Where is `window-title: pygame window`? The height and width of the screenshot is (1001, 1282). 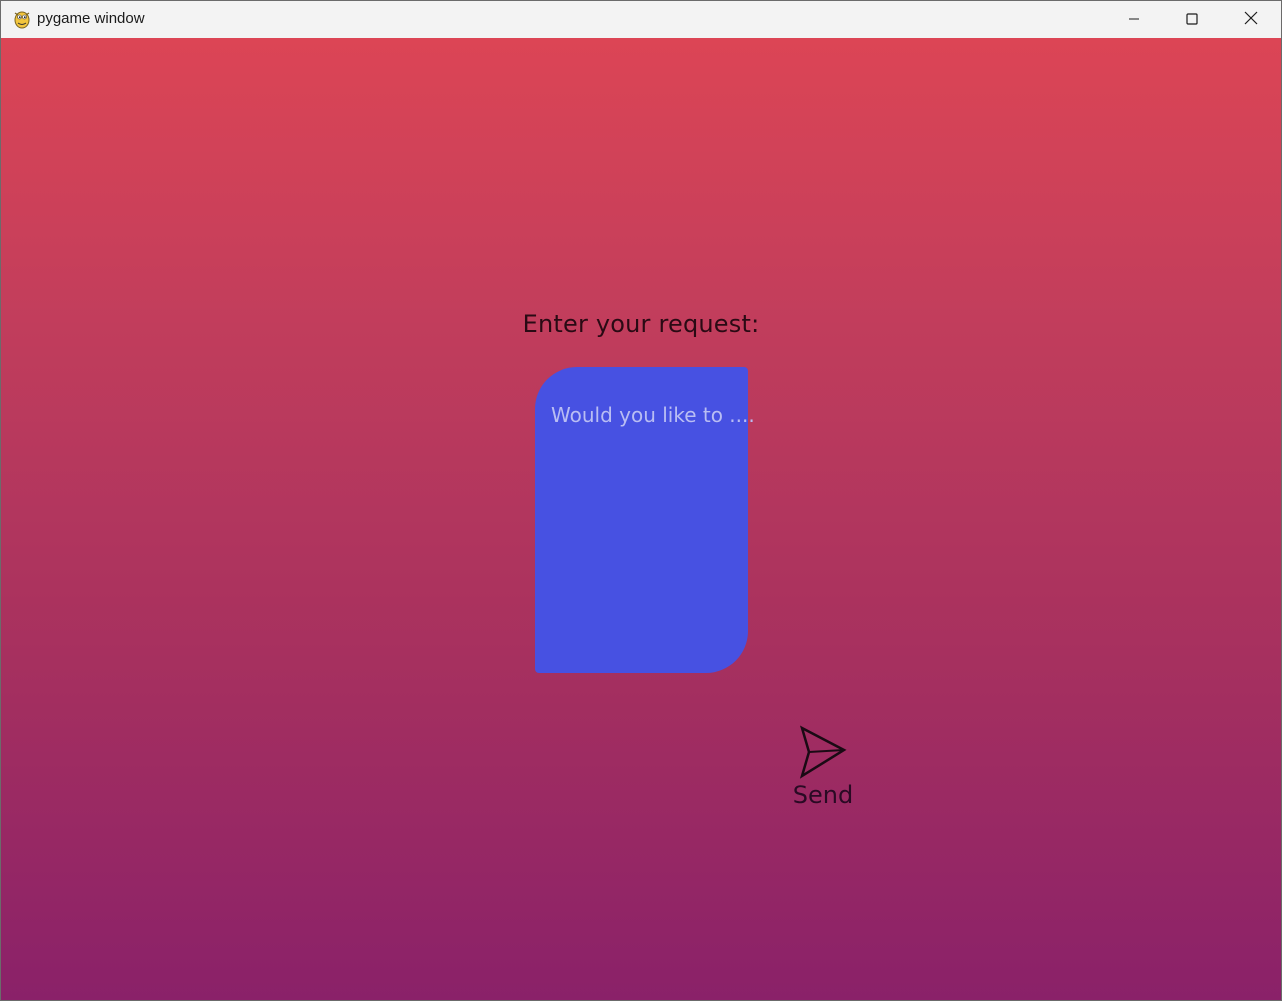 window-title: pygame window is located at coordinates (91, 18).